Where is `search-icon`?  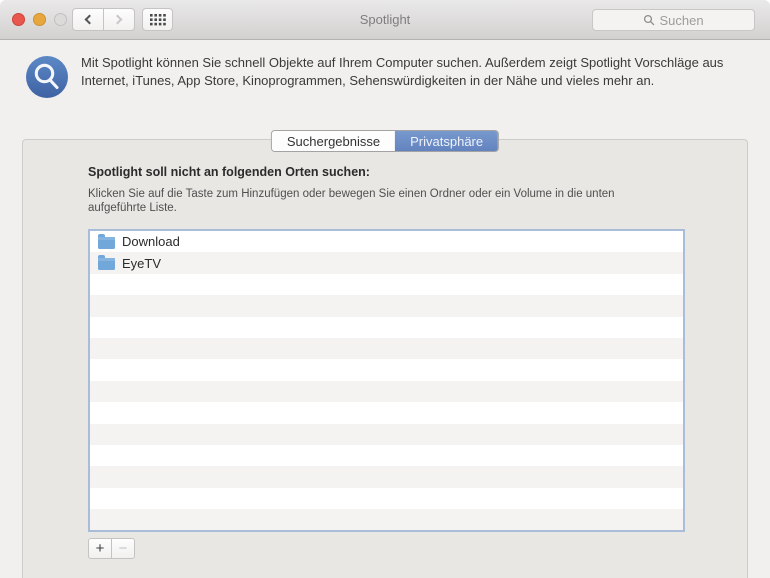 search-icon is located at coordinates (649, 20).